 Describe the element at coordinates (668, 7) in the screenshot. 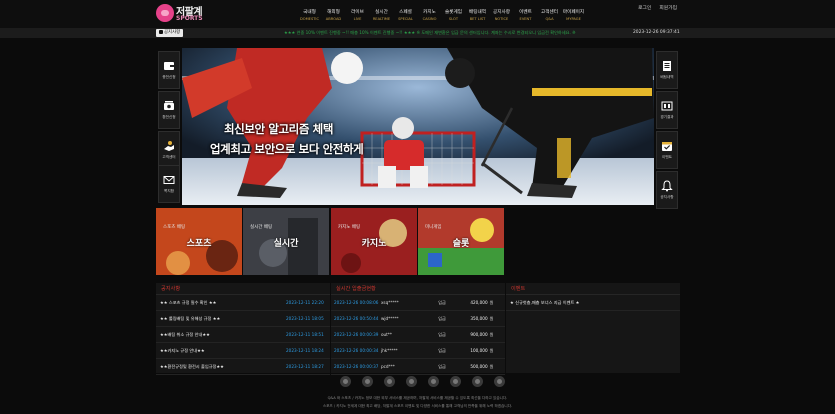

I see `signup-link: 회원가입` at that location.